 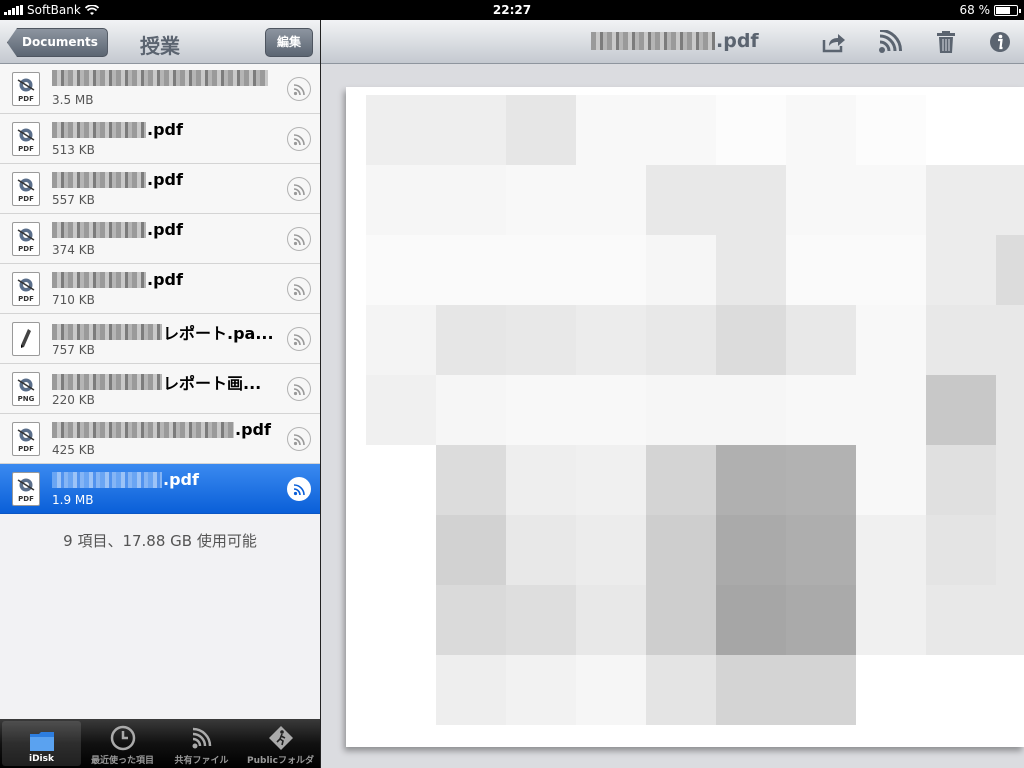 I want to click on file-row: PDF .pdf 557 KB, so click(x=160, y=189).